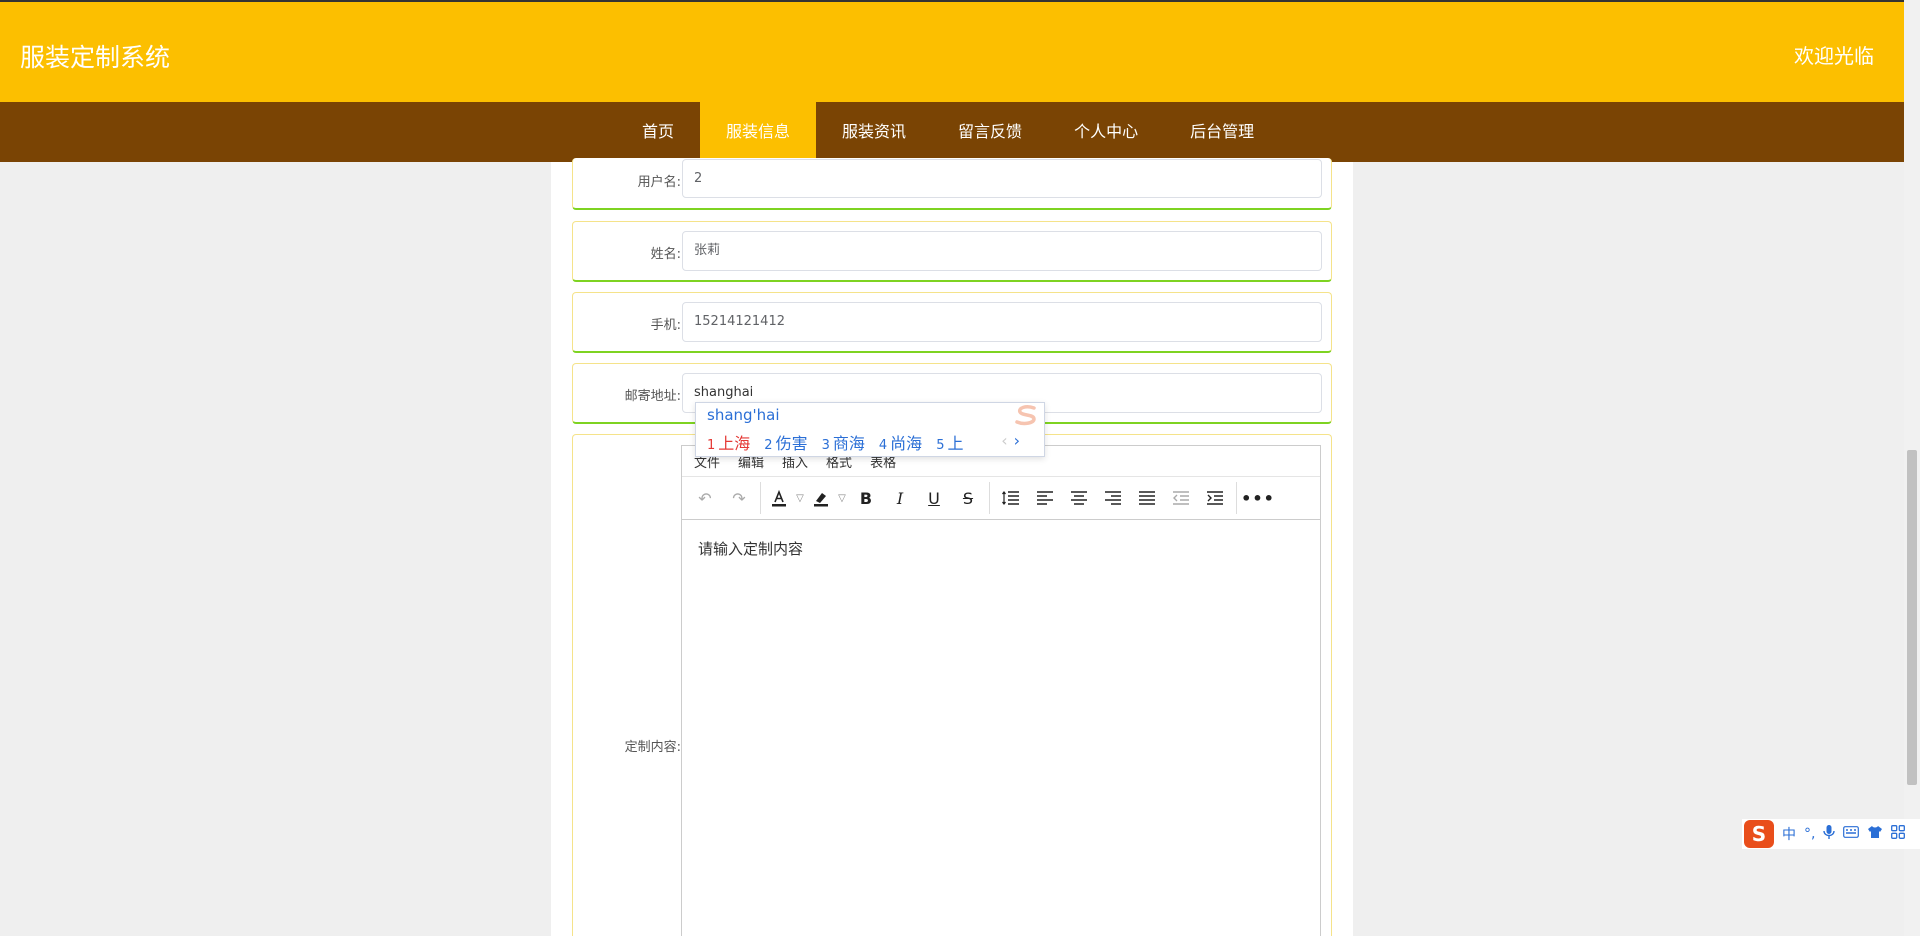 The image size is (1920, 936). What do you see at coordinates (1027, 416) in the screenshot?
I see `ime-logo-watermark-icon` at bounding box center [1027, 416].